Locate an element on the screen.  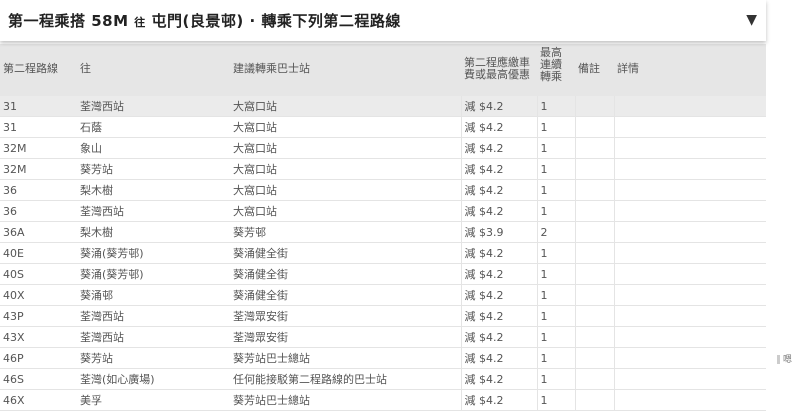
title-prefix: 第一程乘搭 is located at coordinates (47, 21).